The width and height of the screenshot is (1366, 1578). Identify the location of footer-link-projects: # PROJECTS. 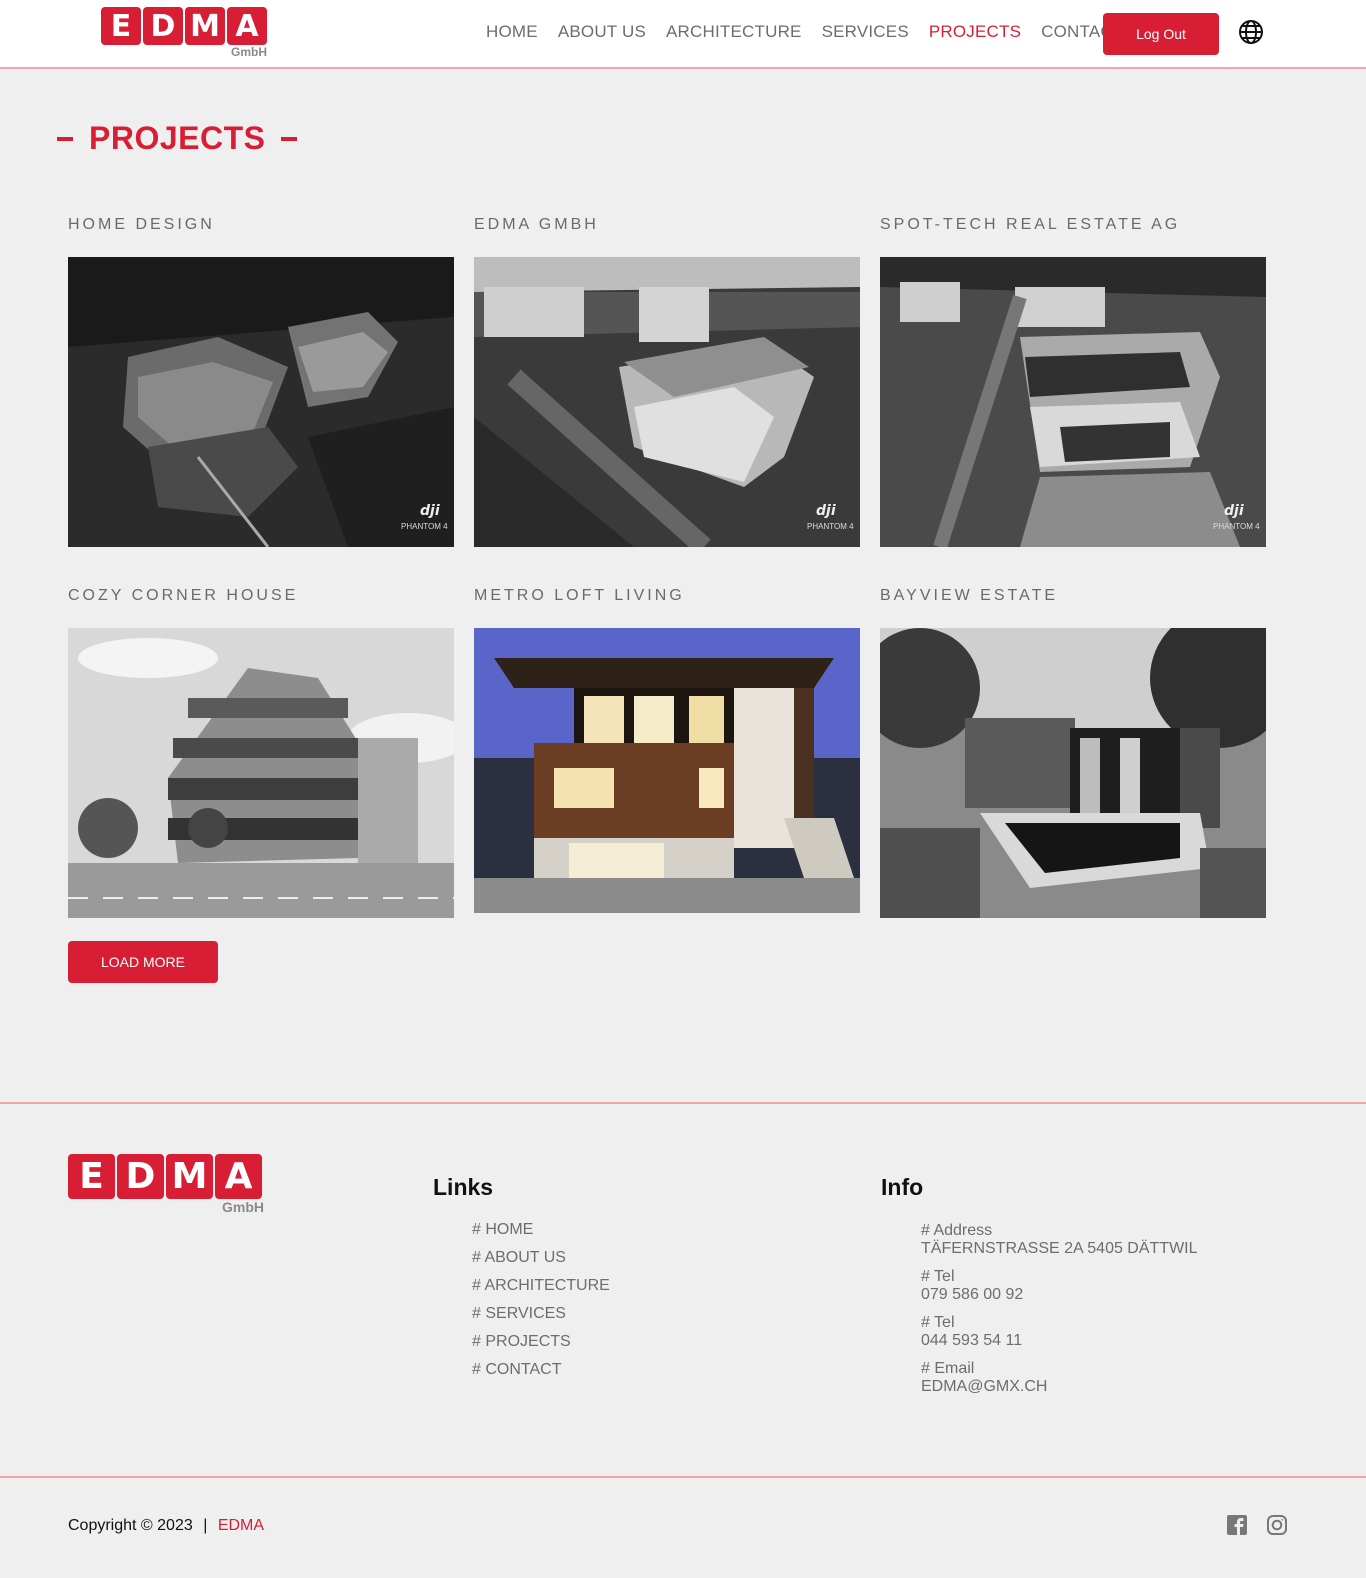
(541, 1347).